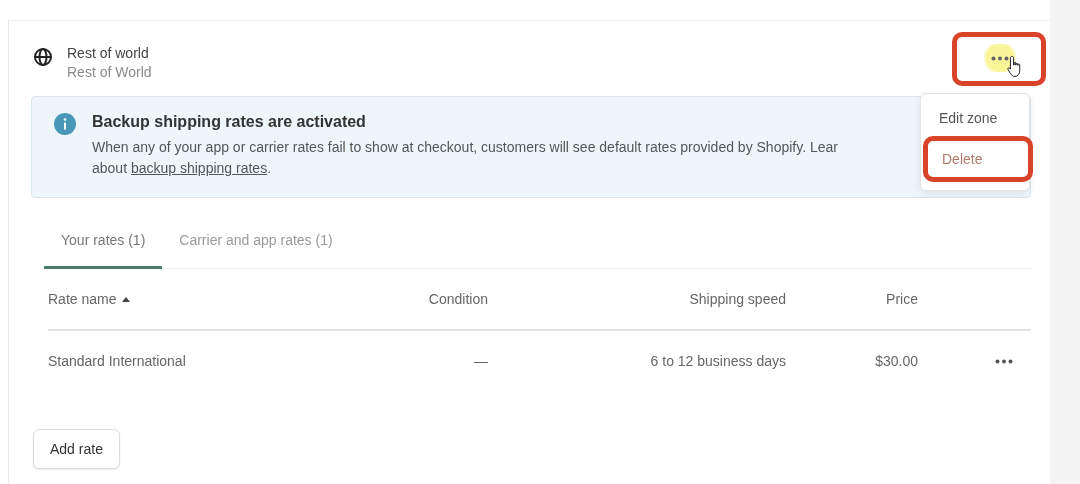  Describe the element at coordinates (718, 361) in the screenshot. I see `table-cell: 6 to 12 business days` at that location.